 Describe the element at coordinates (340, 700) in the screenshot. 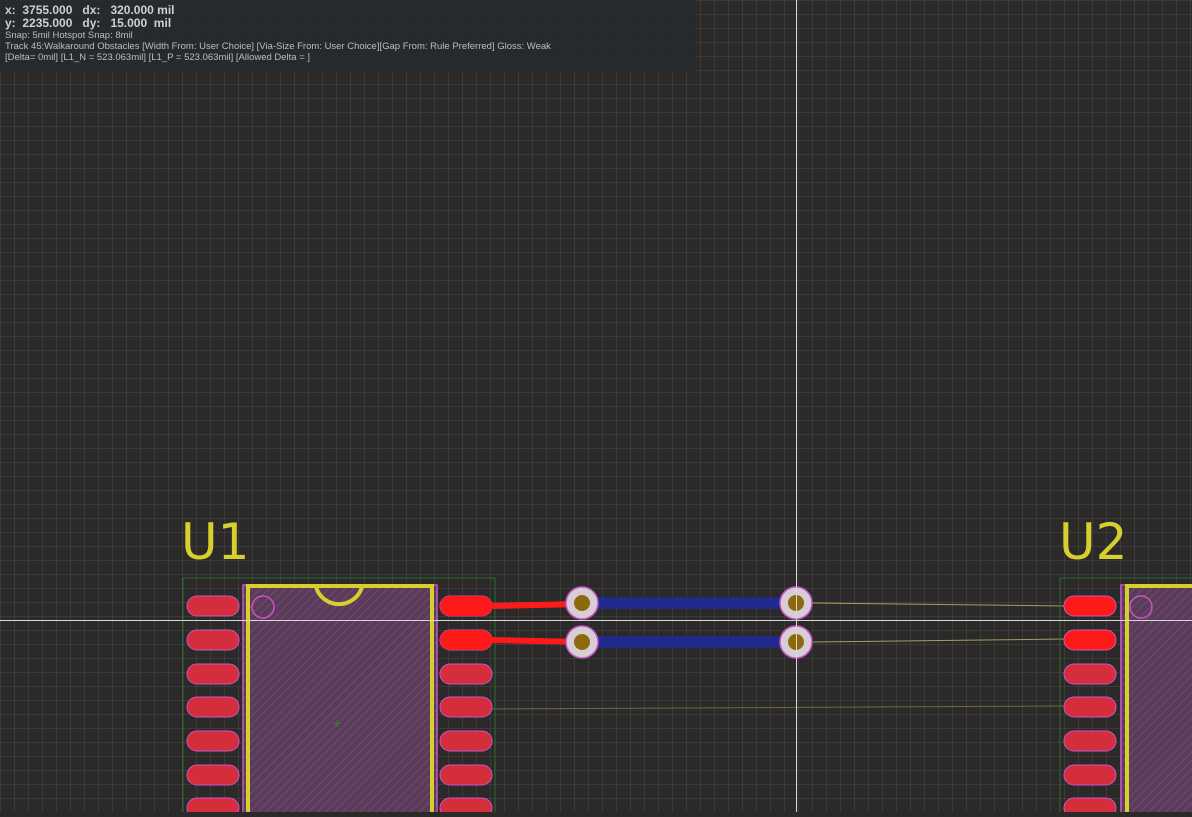

I see `u1-body` at that location.